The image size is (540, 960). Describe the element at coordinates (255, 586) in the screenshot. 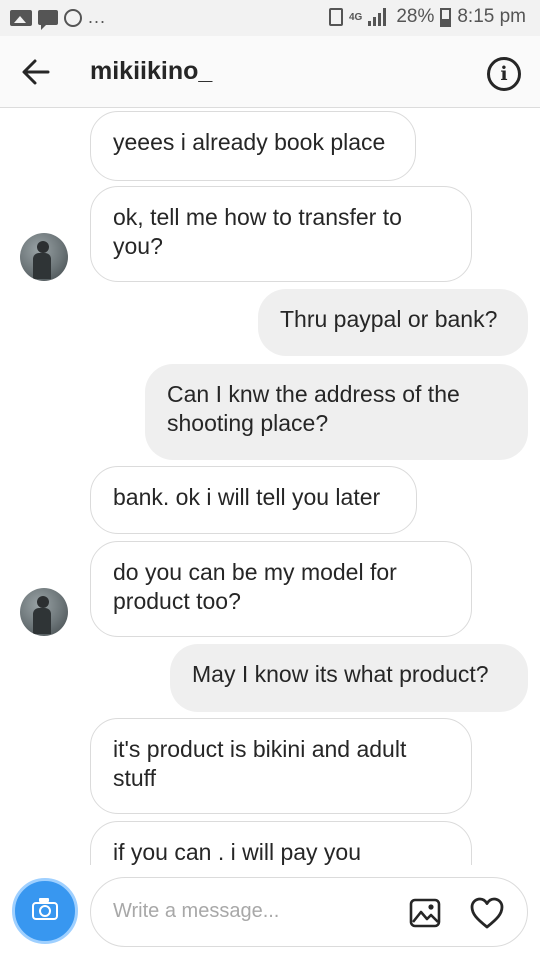

I see `message-text: do you can be my model for product too?` at that location.